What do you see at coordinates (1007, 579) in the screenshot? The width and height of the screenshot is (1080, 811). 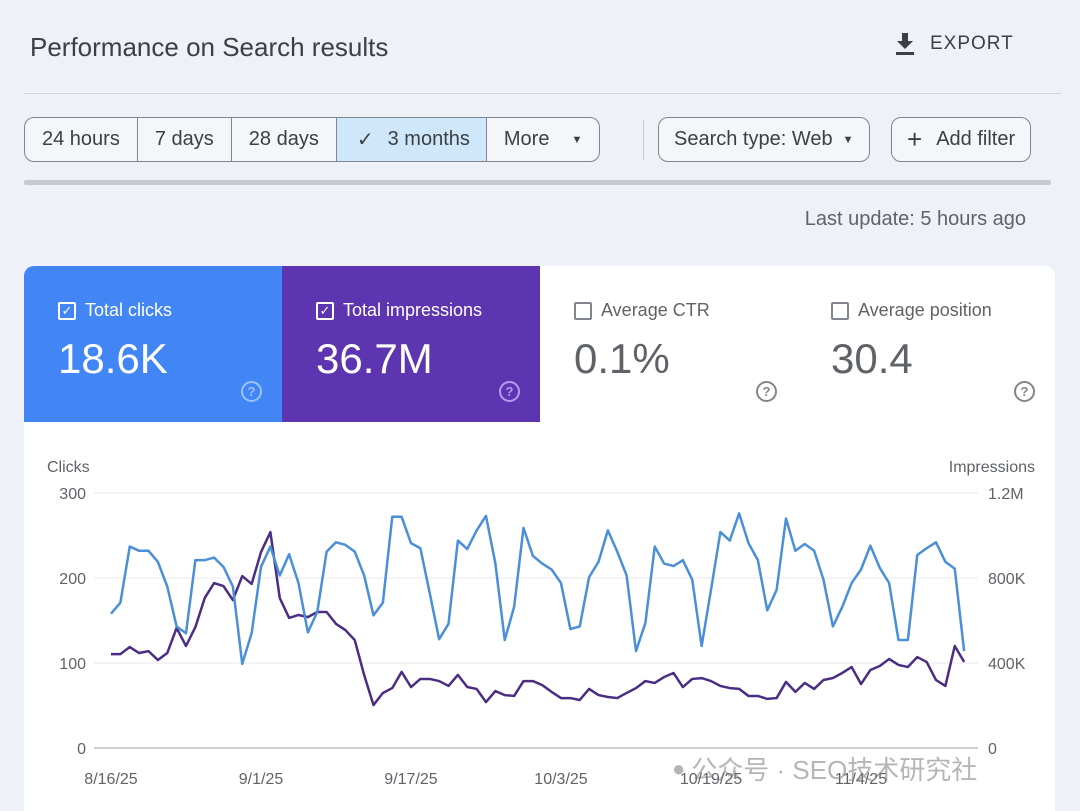 I see `y-right-tick-label: 800K` at bounding box center [1007, 579].